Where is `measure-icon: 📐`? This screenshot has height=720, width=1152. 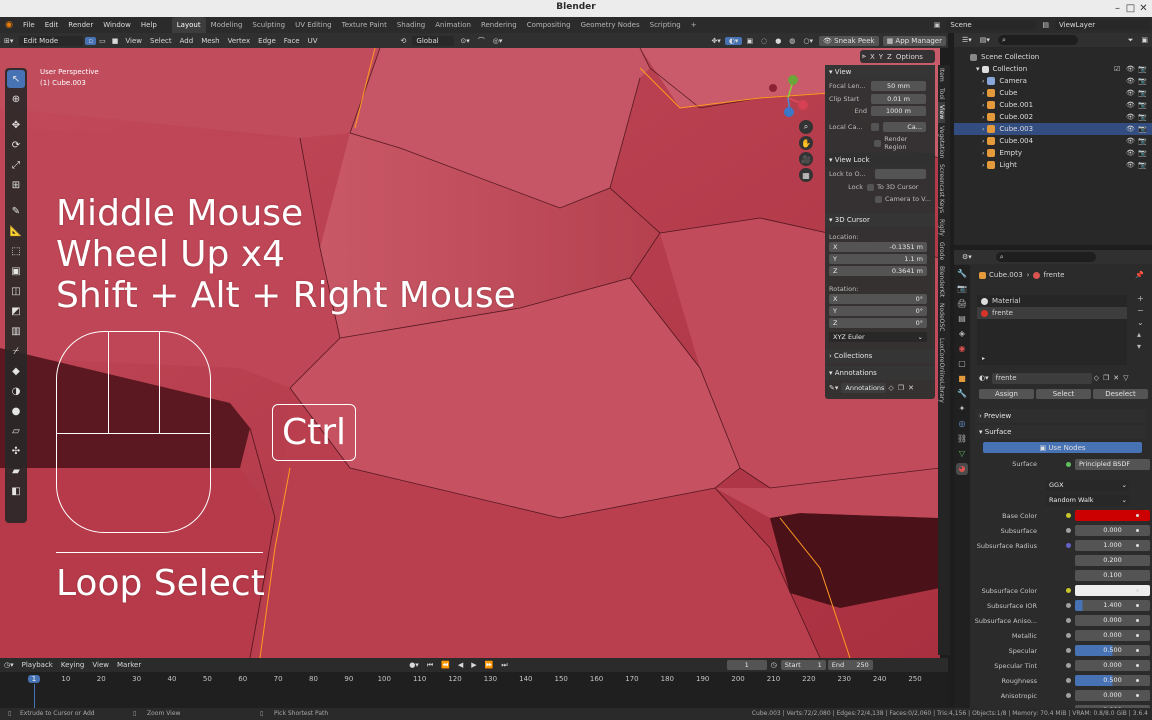
measure-icon: 📐 is located at coordinates (16, 231).